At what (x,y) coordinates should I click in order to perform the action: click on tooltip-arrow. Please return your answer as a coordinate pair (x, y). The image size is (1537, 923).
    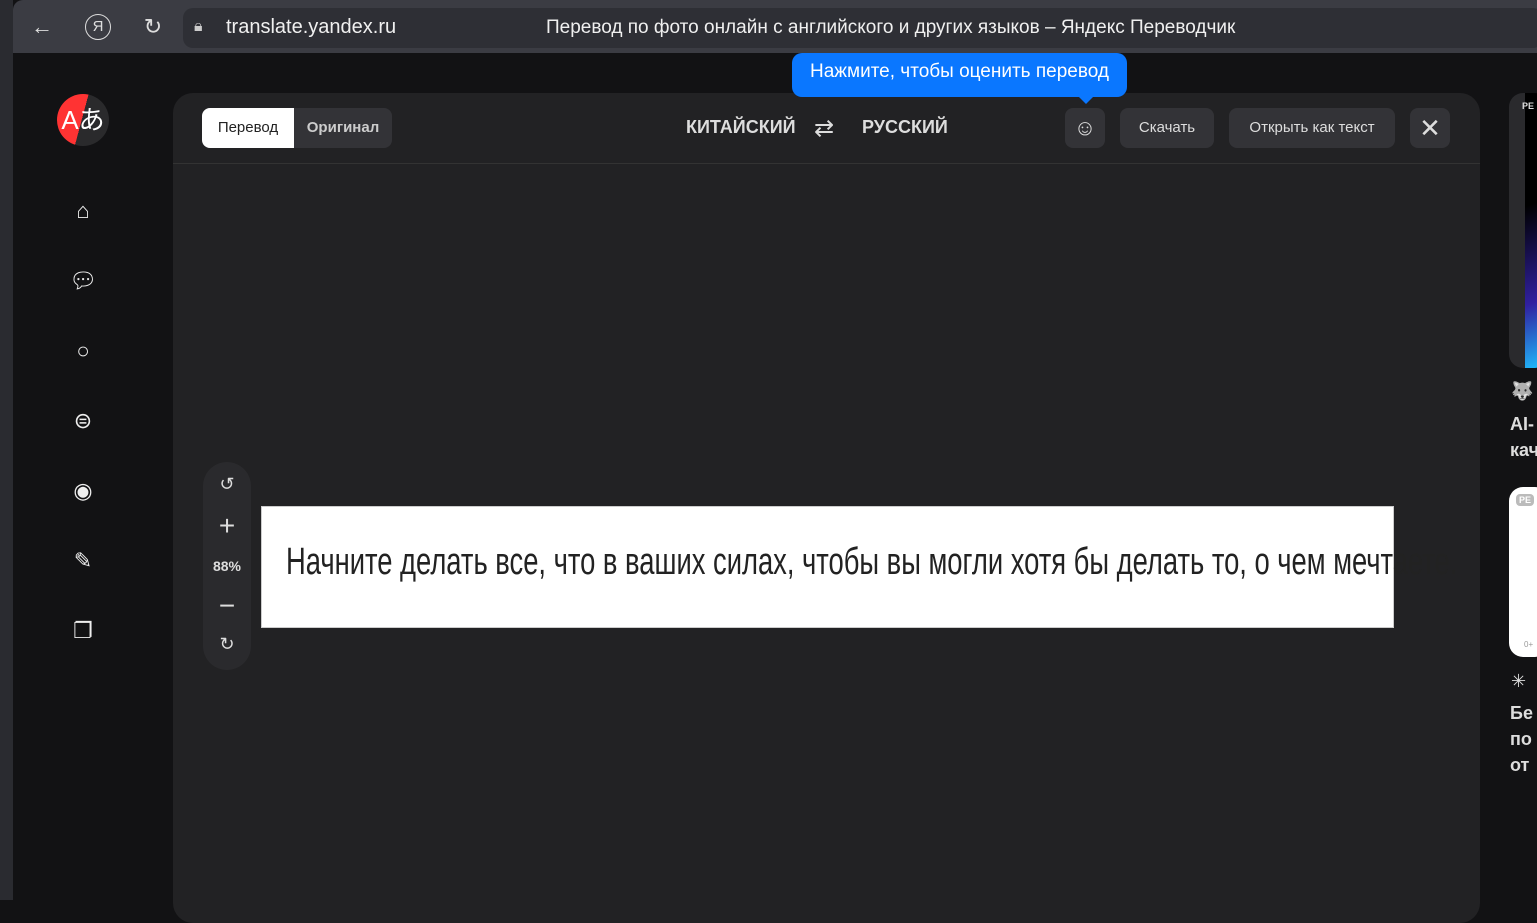
    Looking at the image, I should click on (1086, 100).